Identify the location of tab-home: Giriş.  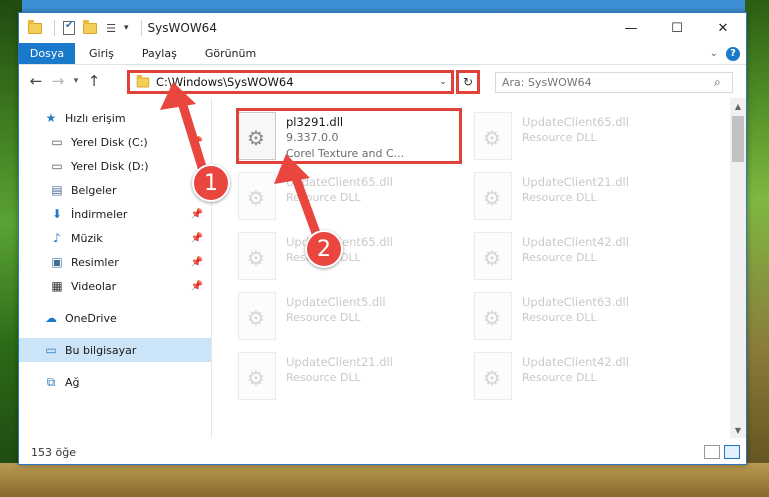
(101, 53).